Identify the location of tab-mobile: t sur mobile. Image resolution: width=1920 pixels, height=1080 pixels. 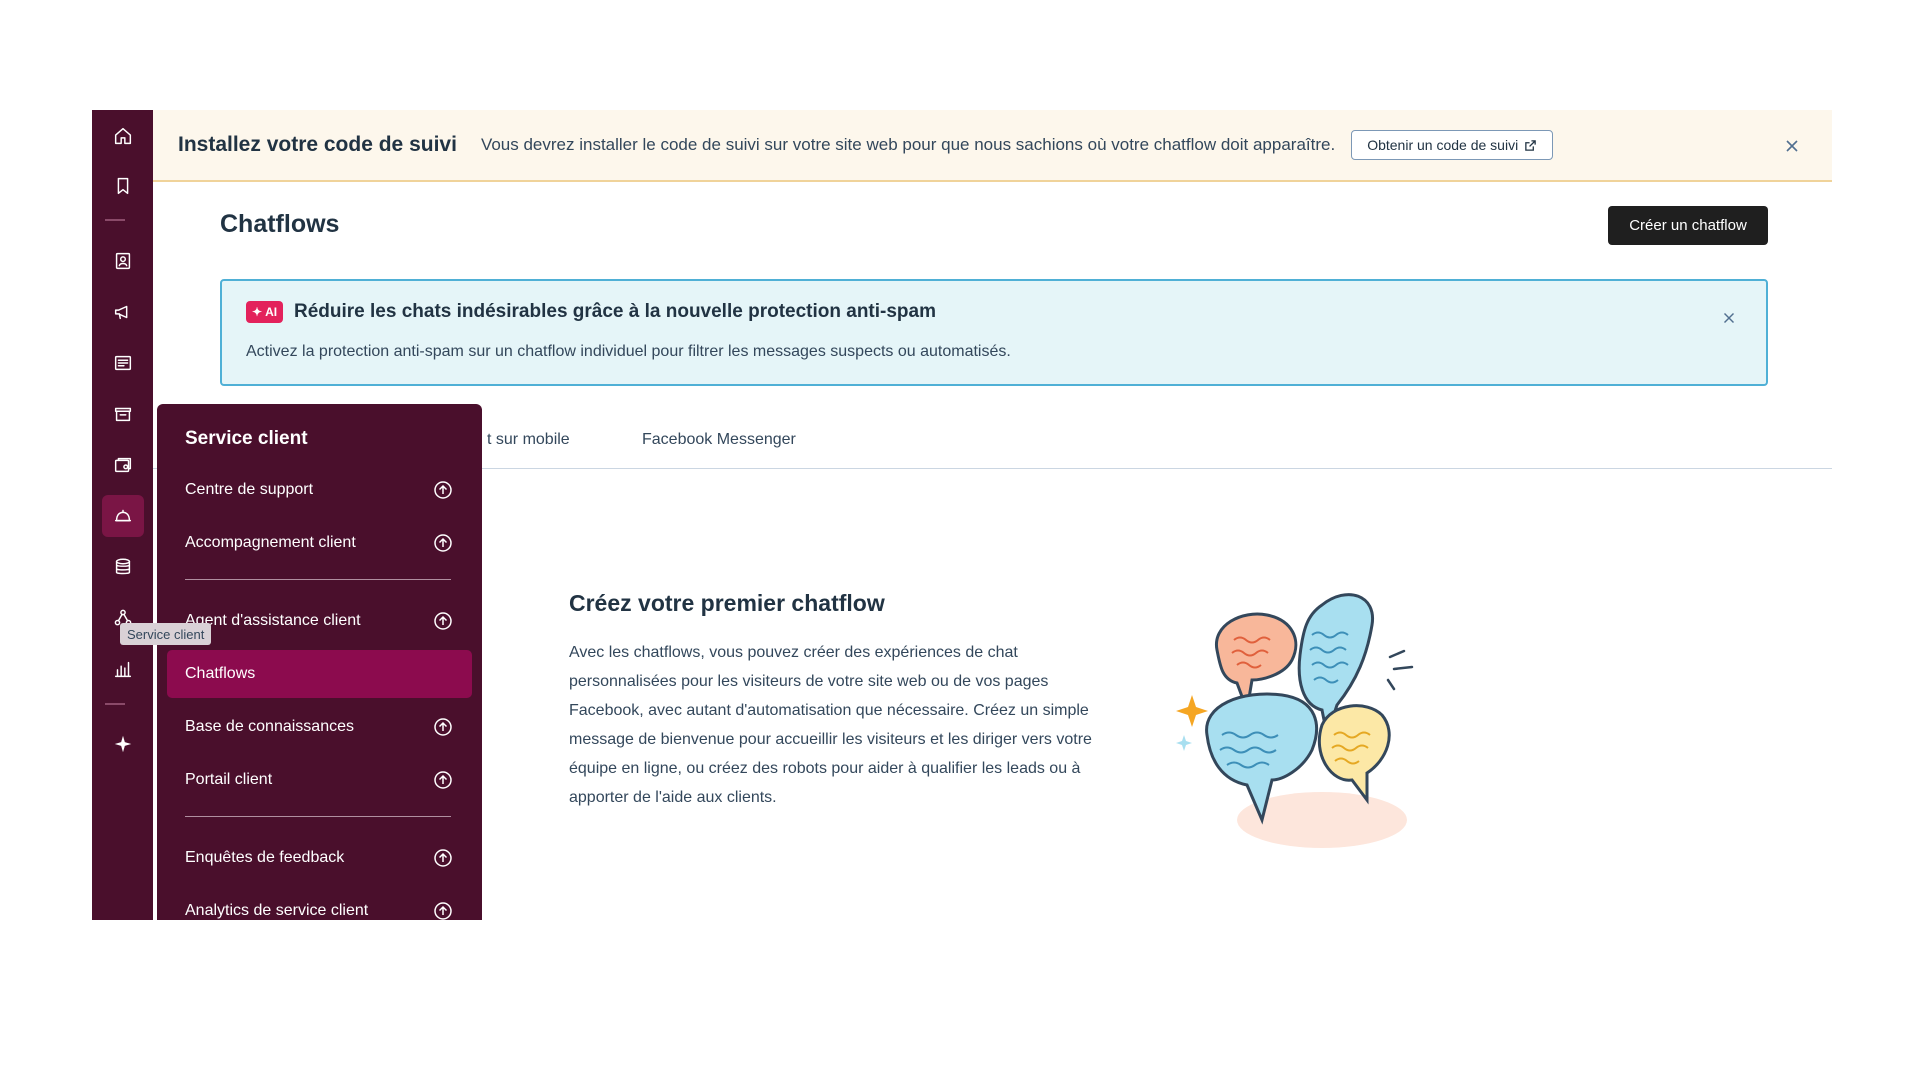
(528, 440).